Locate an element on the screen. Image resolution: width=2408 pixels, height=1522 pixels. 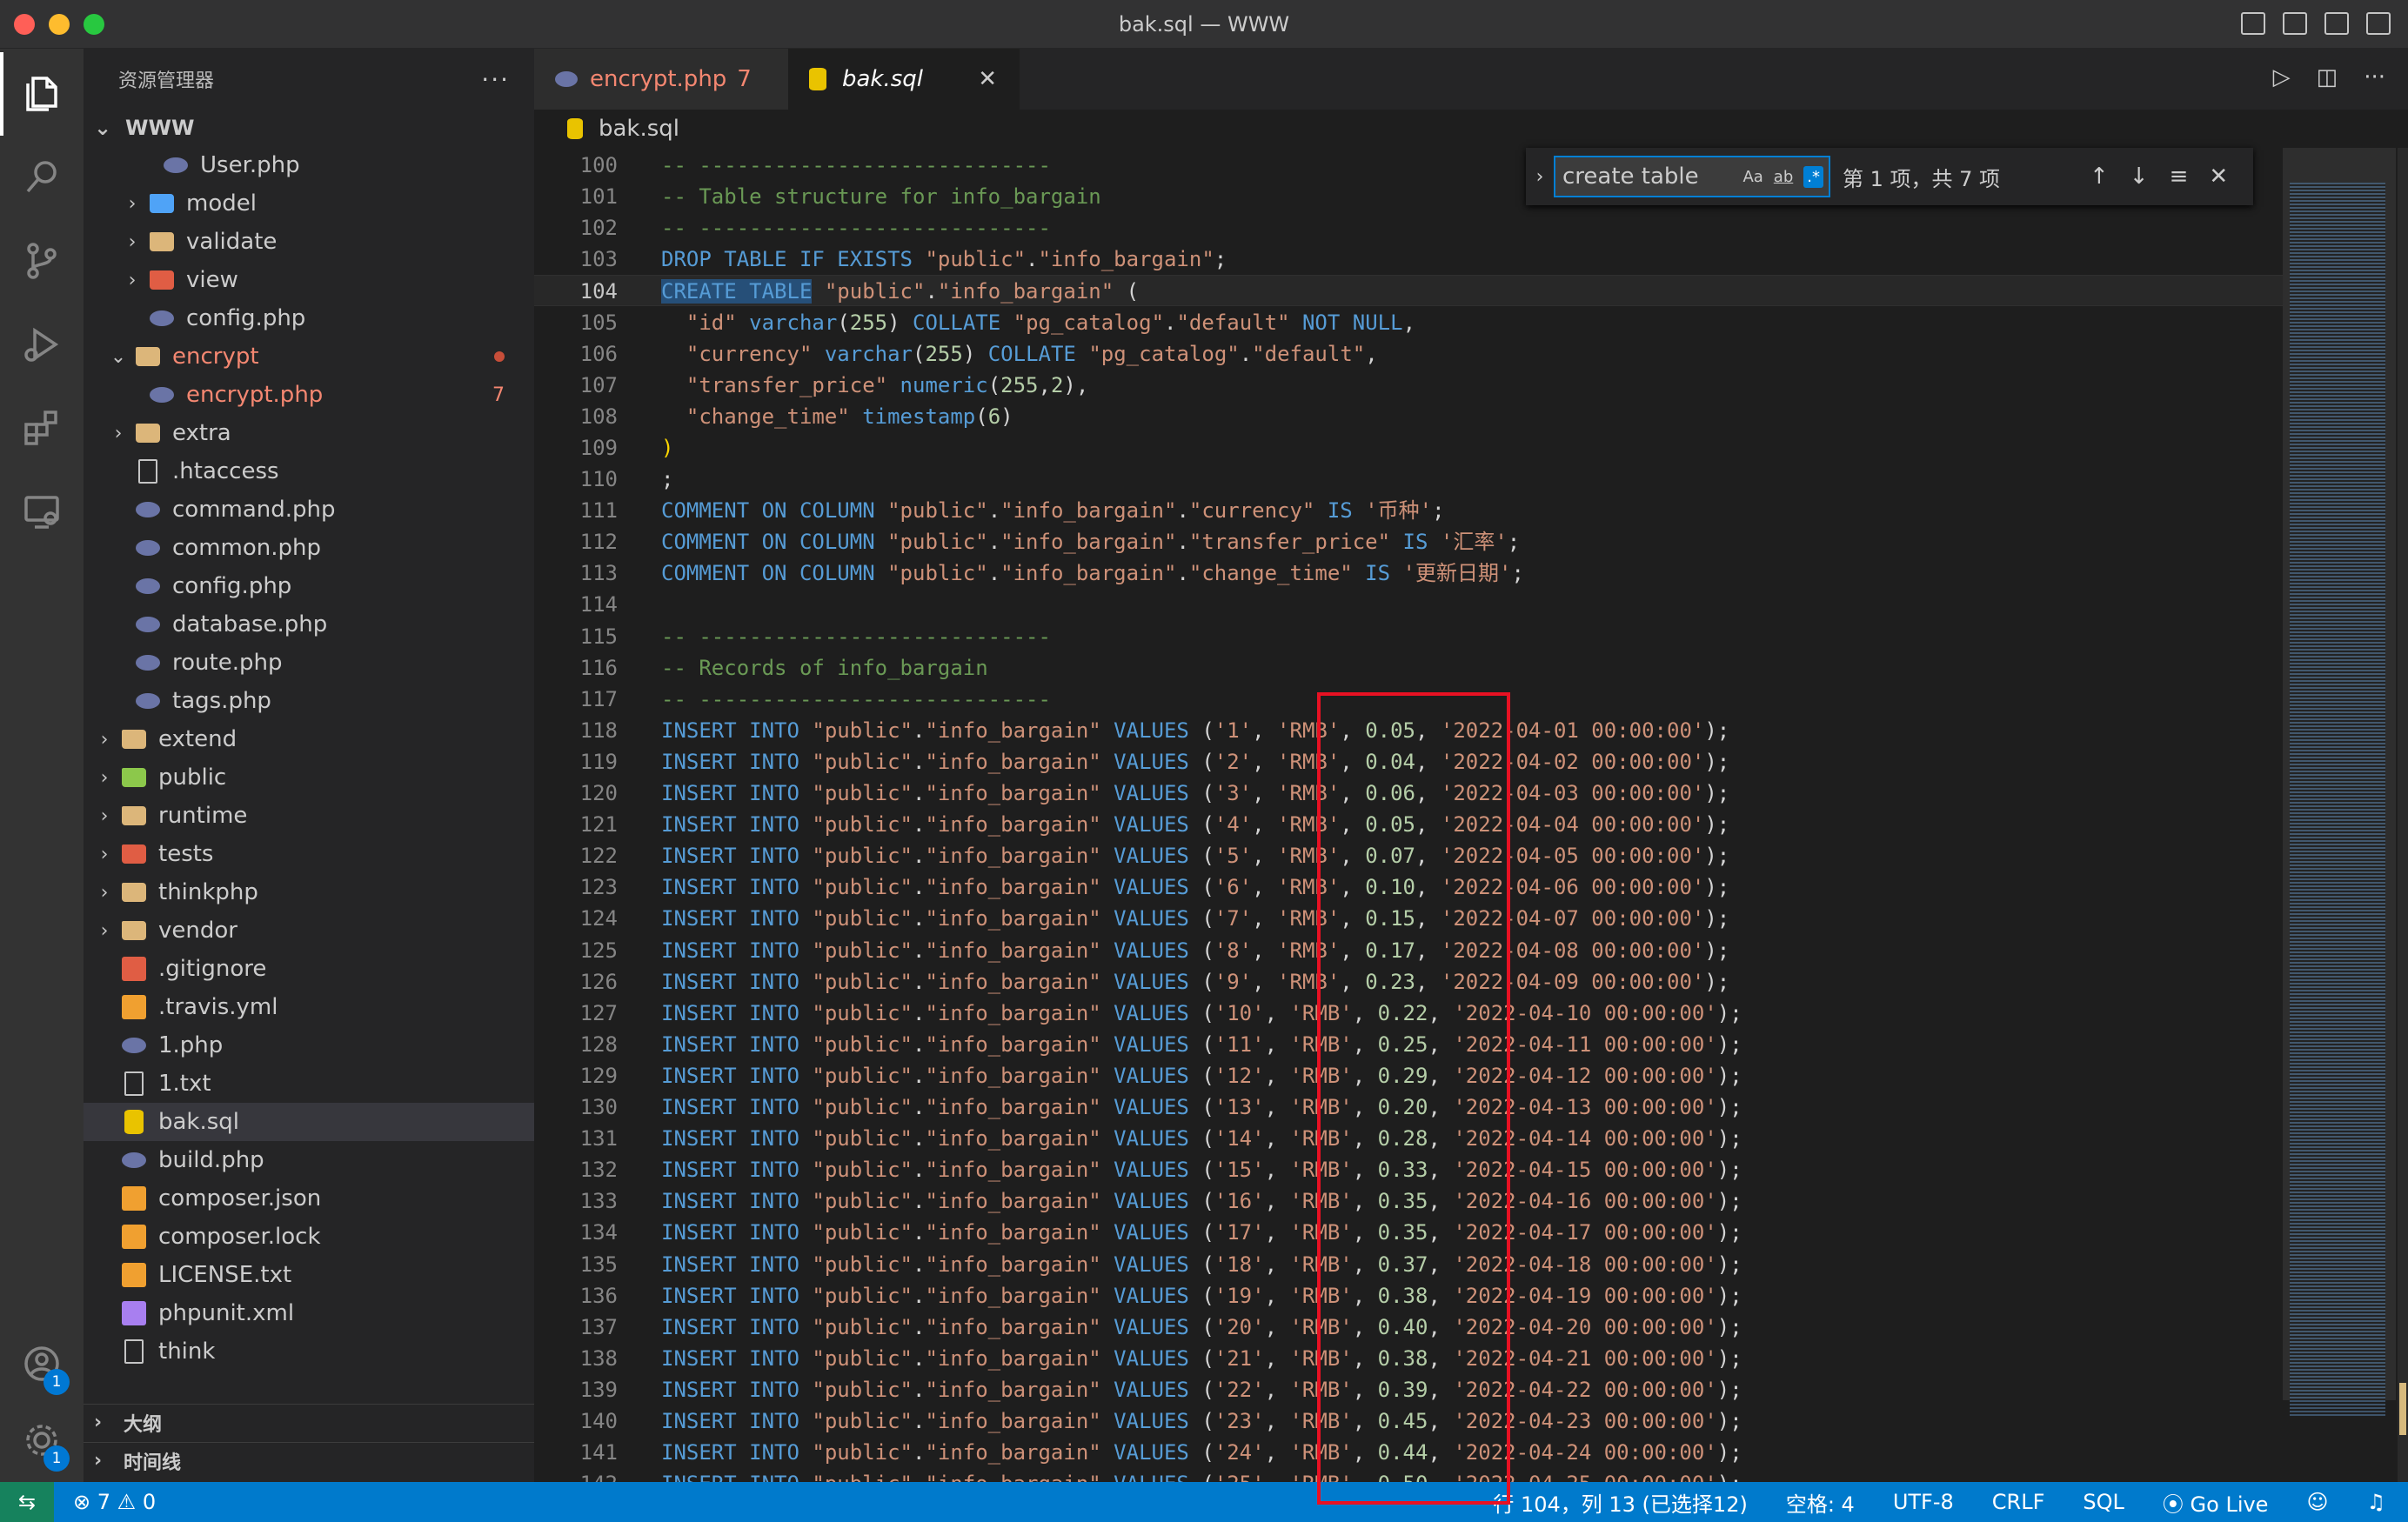
tree-item-public: › public is located at coordinates (309, 777).